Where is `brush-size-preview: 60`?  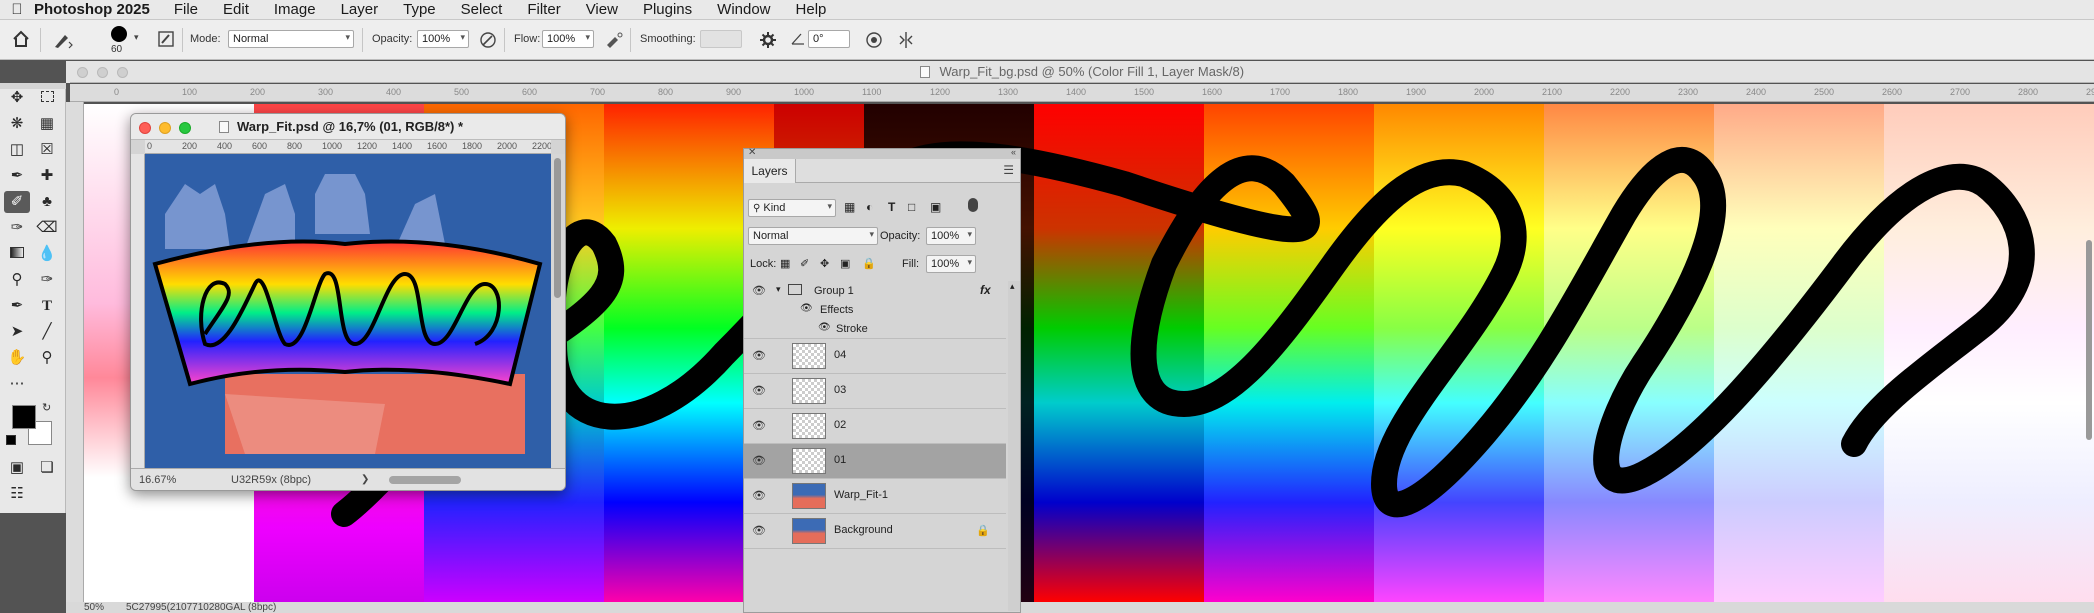 brush-size-preview: 60 is located at coordinates (119, 40).